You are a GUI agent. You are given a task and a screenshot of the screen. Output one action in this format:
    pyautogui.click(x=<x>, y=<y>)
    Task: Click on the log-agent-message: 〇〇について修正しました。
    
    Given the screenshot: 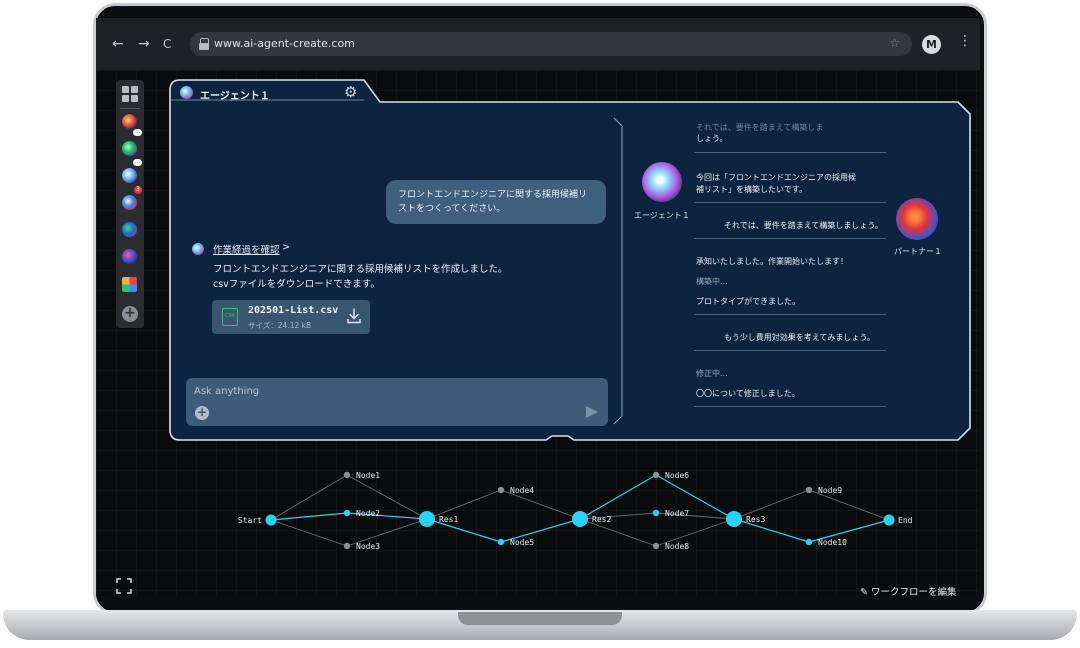 What is the action you would take?
    pyautogui.click(x=748, y=393)
    